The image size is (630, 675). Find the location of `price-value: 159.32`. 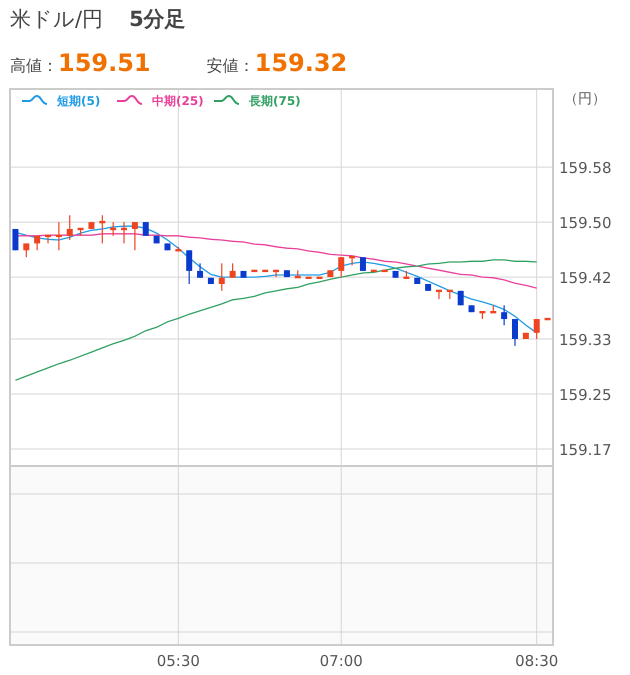

price-value: 159.32 is located at coordinates (301, 63).